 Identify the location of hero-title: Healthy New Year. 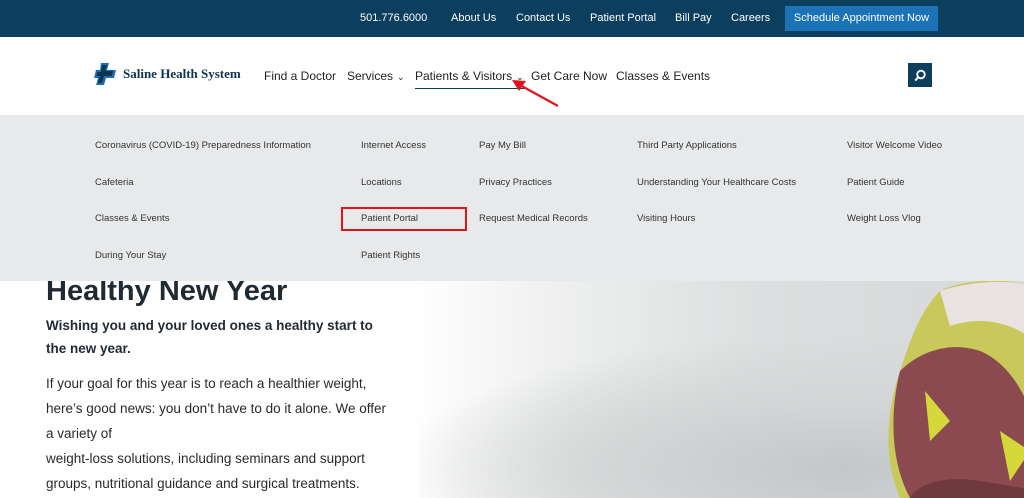
(167, 294).